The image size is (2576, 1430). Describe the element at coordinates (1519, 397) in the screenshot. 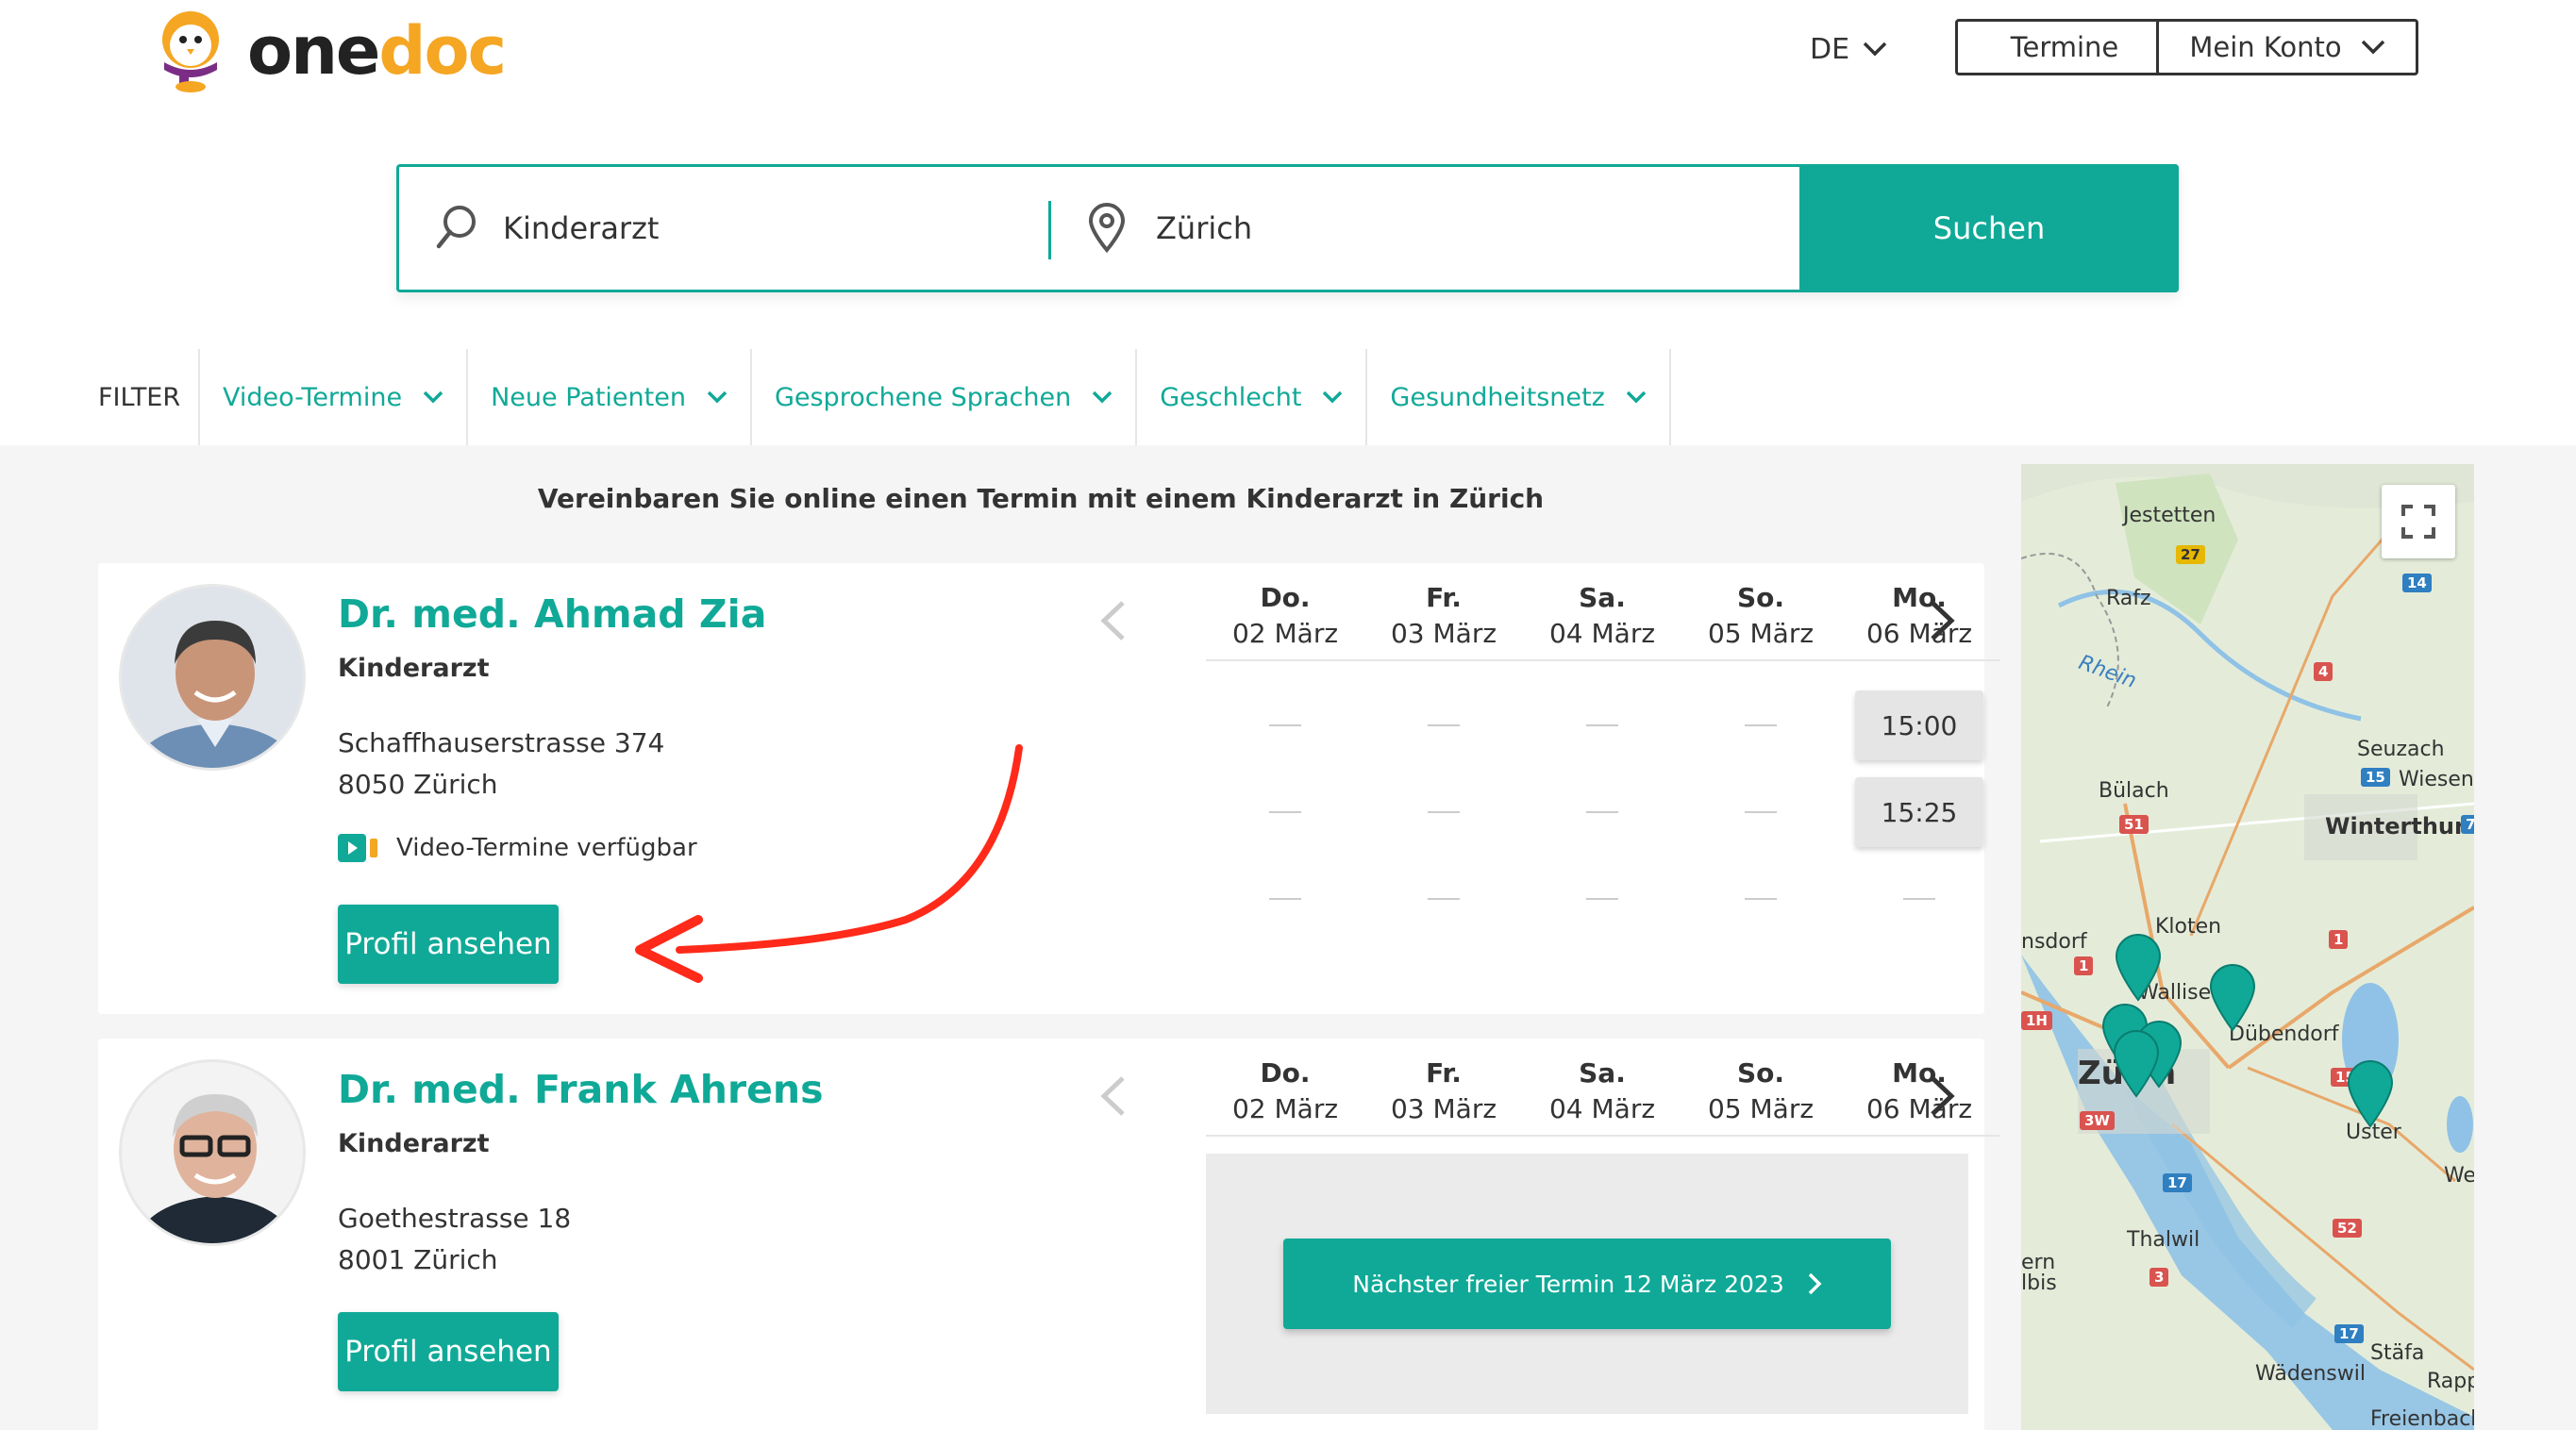

I see `filter-gesundheitsnetz: Gesundheitsnetz` at that location.